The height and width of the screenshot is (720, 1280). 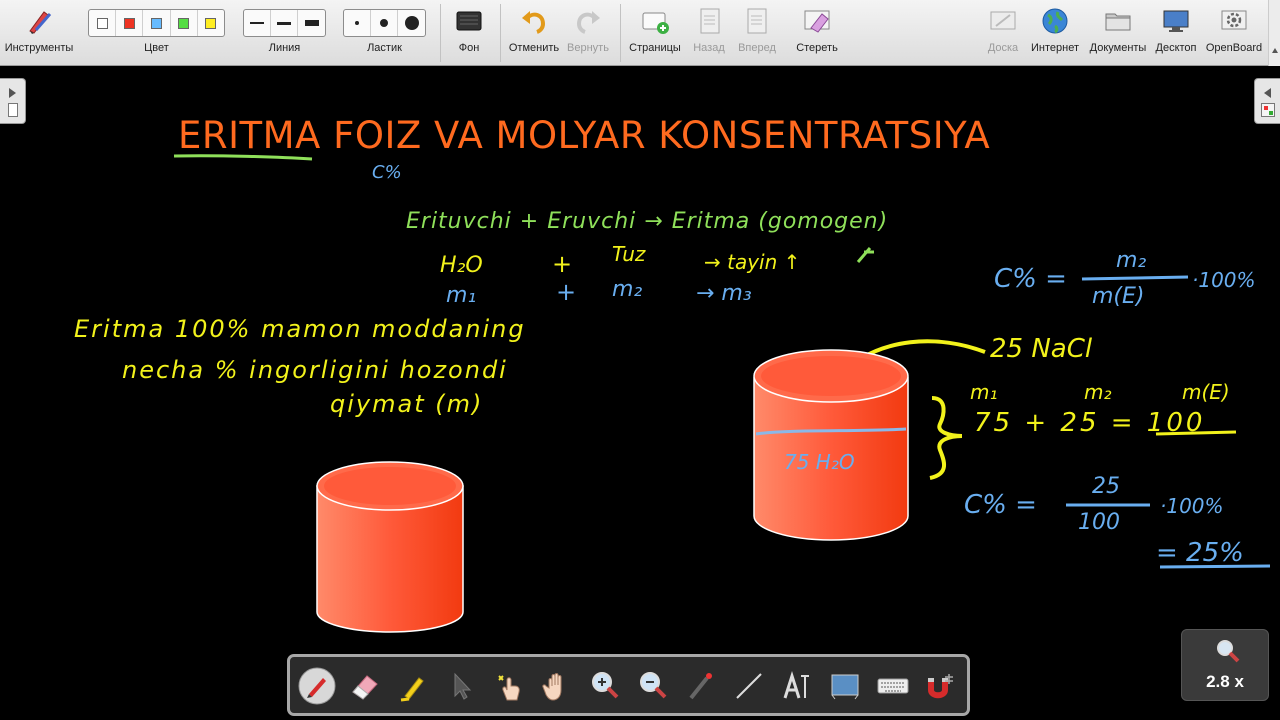 I want to click on highlighter-icon, so click(x=412, y=689).